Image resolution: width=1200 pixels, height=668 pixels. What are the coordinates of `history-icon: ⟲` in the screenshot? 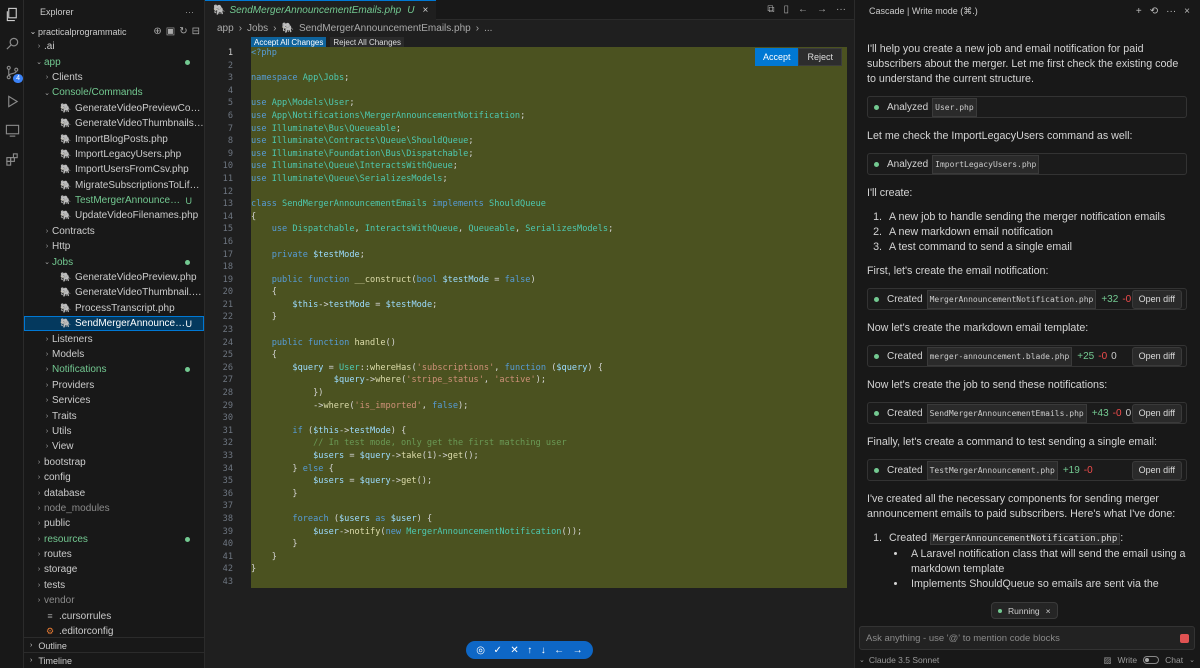 It's located at (1154, 11).